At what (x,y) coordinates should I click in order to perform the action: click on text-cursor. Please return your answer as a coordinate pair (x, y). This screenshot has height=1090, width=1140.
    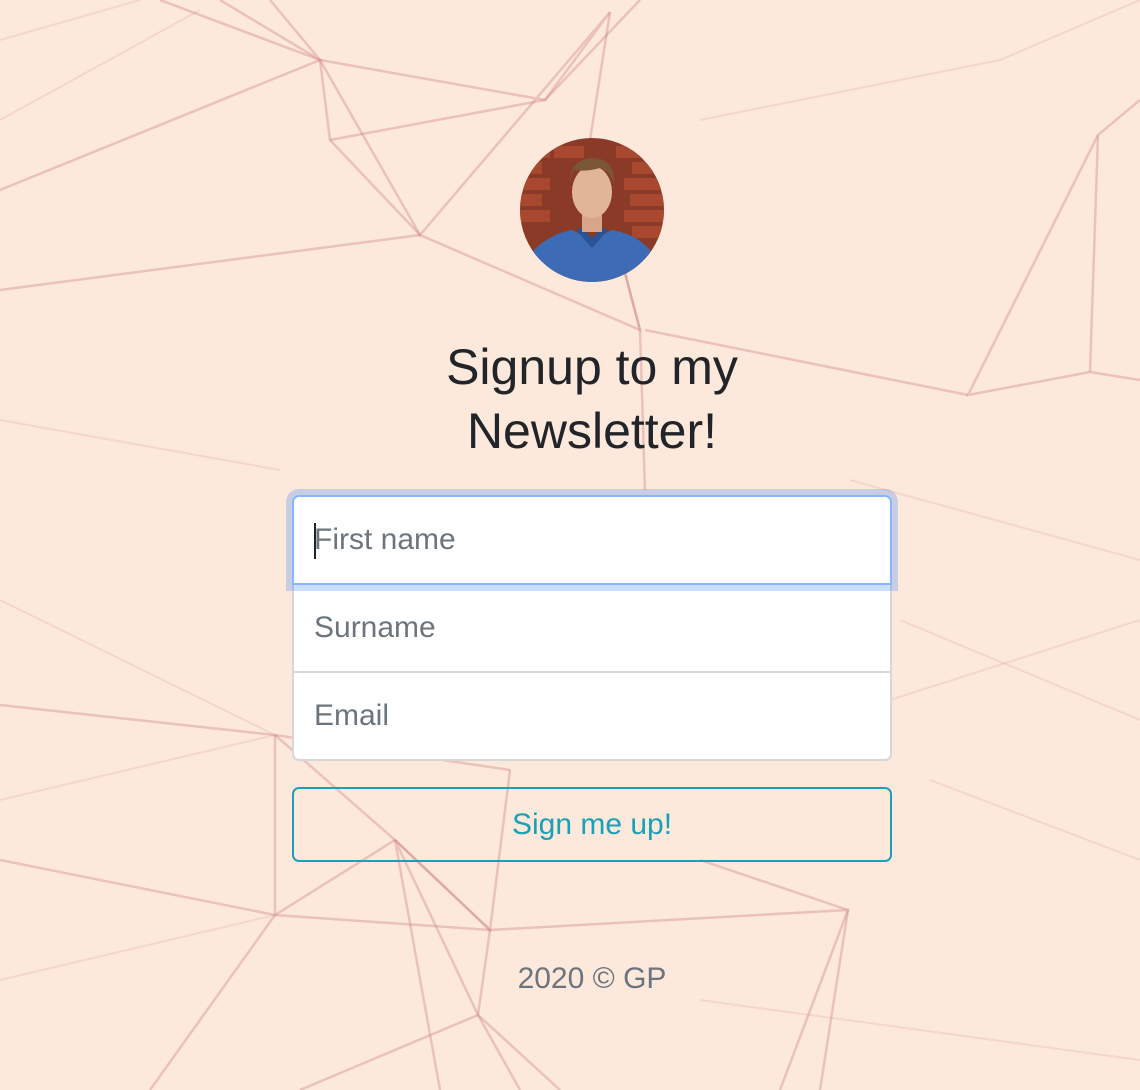
    Looking at the image, I should click on (315, 541).